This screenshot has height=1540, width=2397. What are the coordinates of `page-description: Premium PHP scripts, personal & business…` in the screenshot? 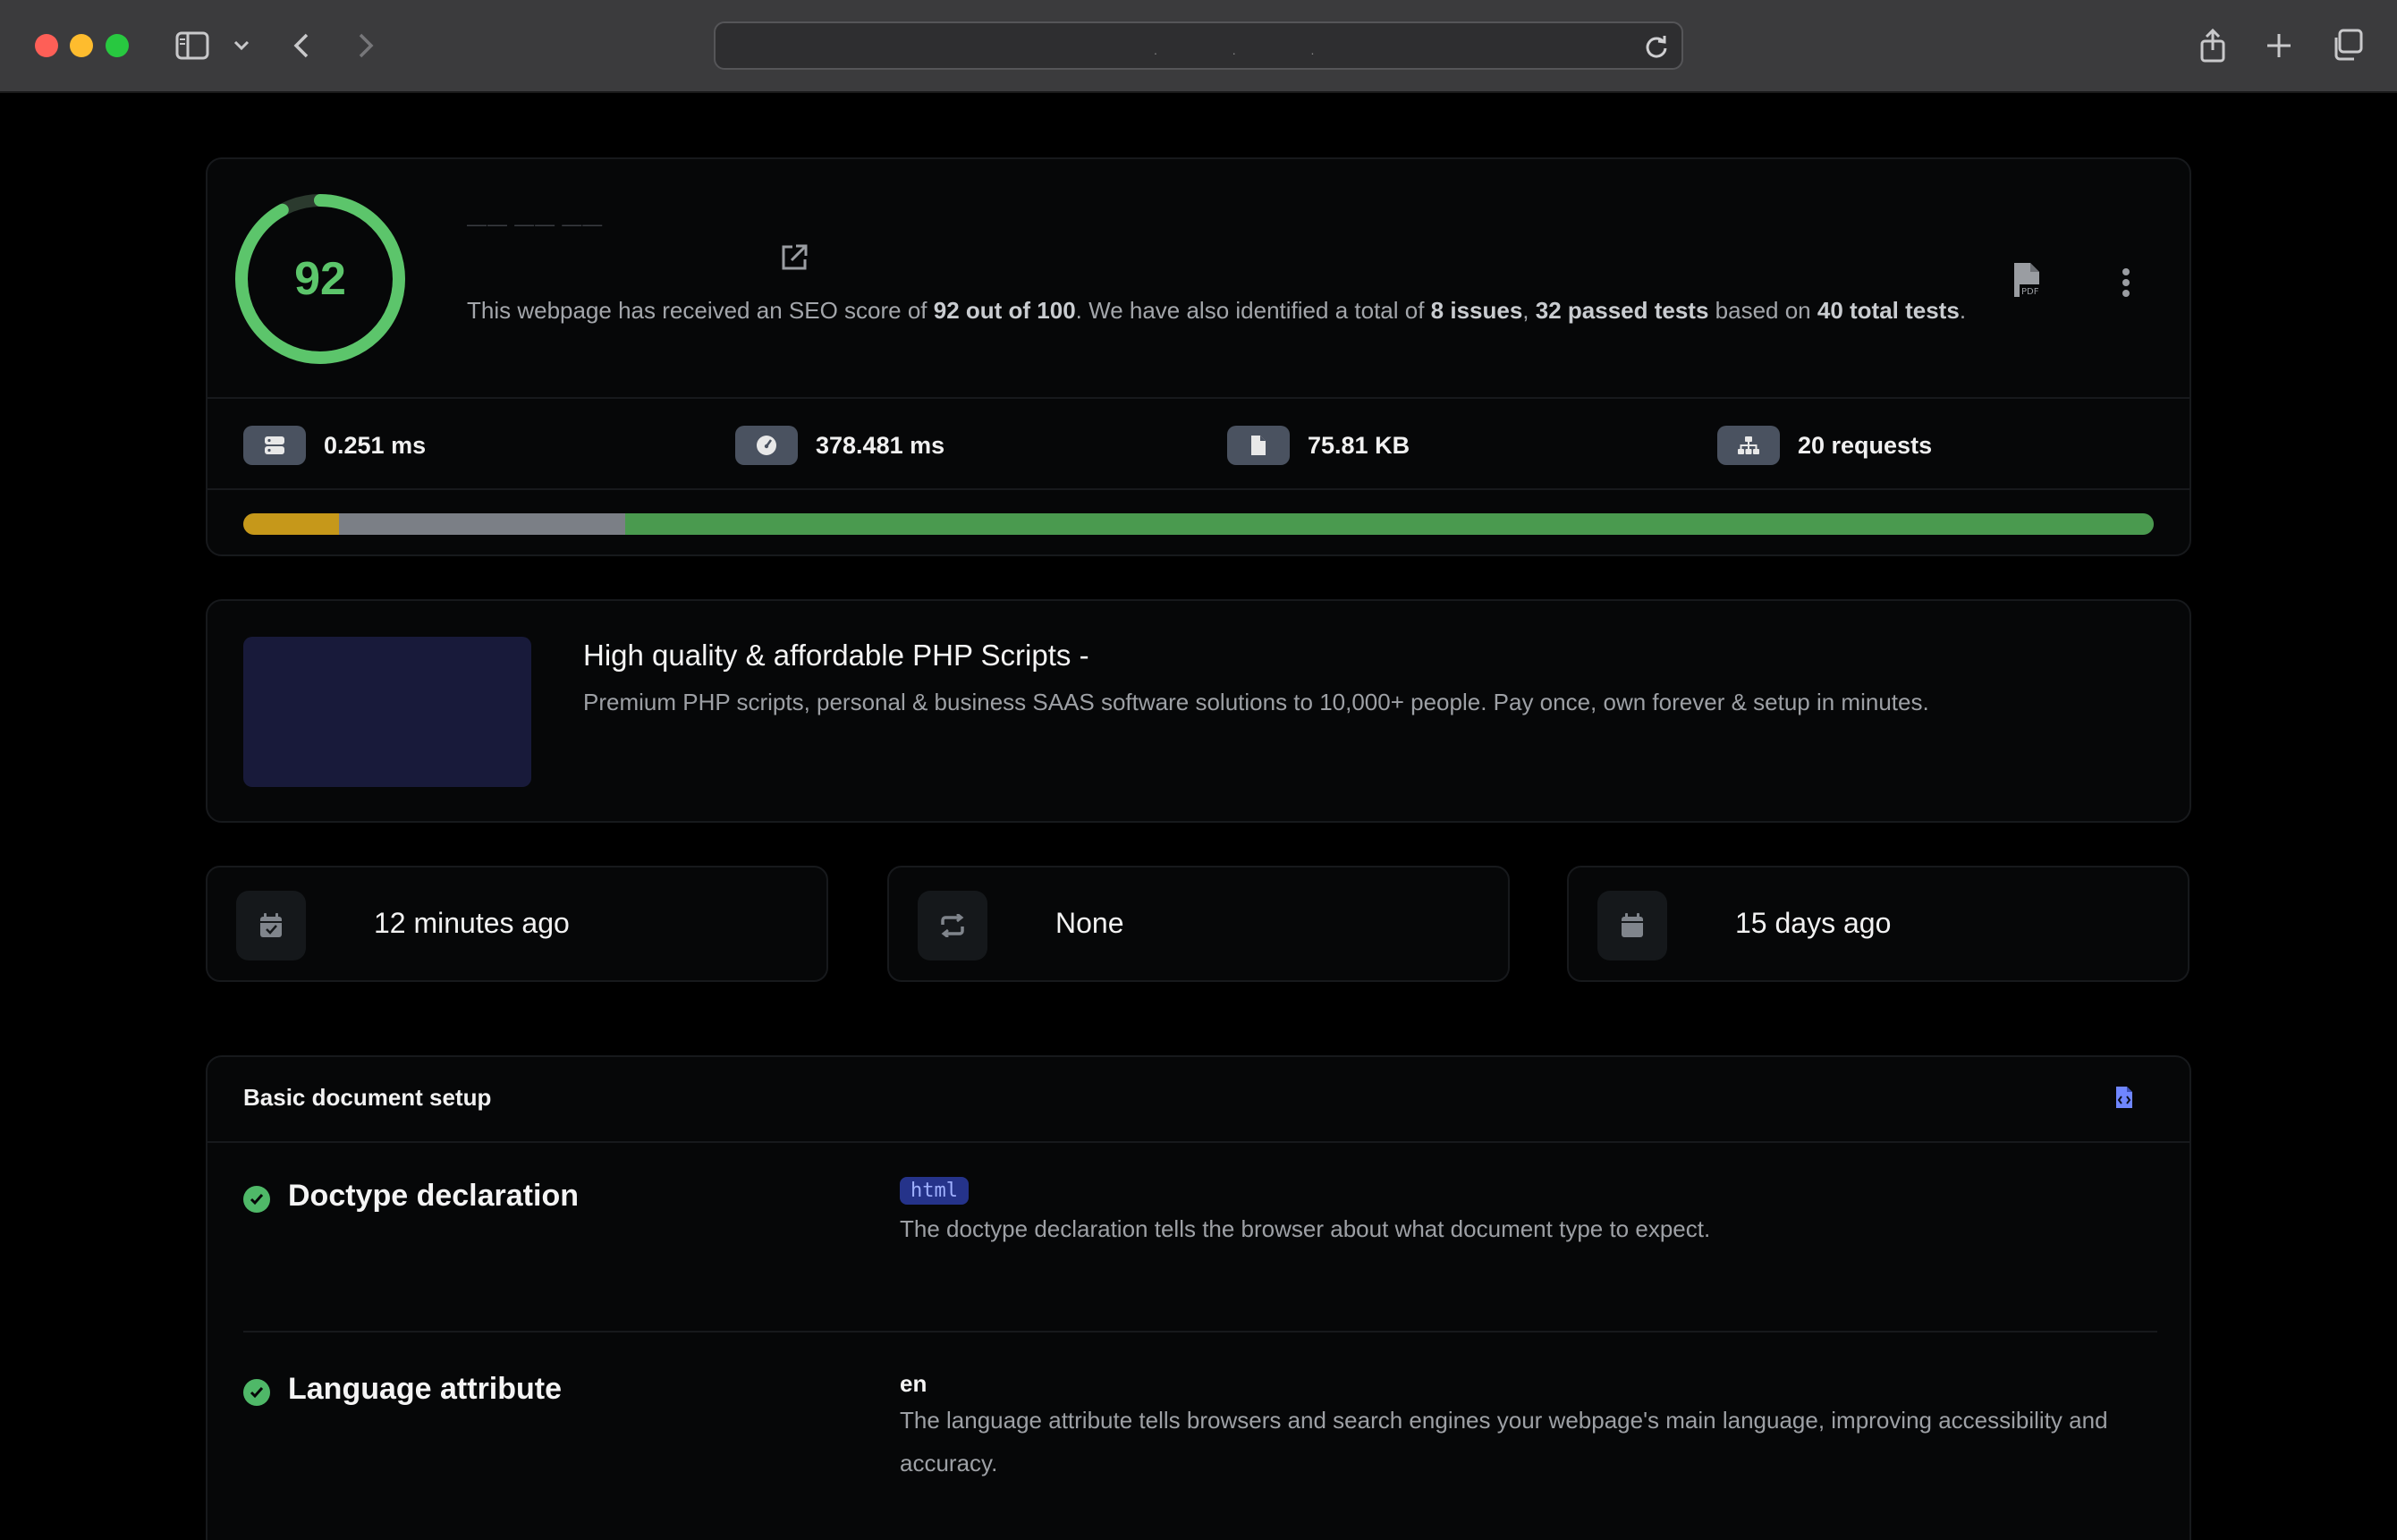 It's located at (1256, 702).